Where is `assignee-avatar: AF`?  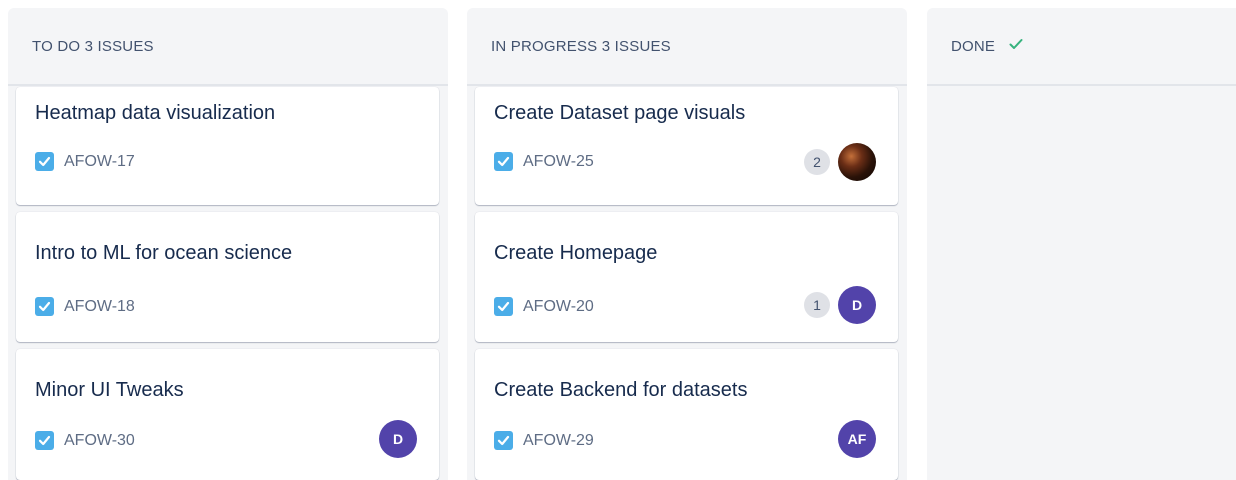
assignee-avatar: AF is located at coordinates (857, 439).